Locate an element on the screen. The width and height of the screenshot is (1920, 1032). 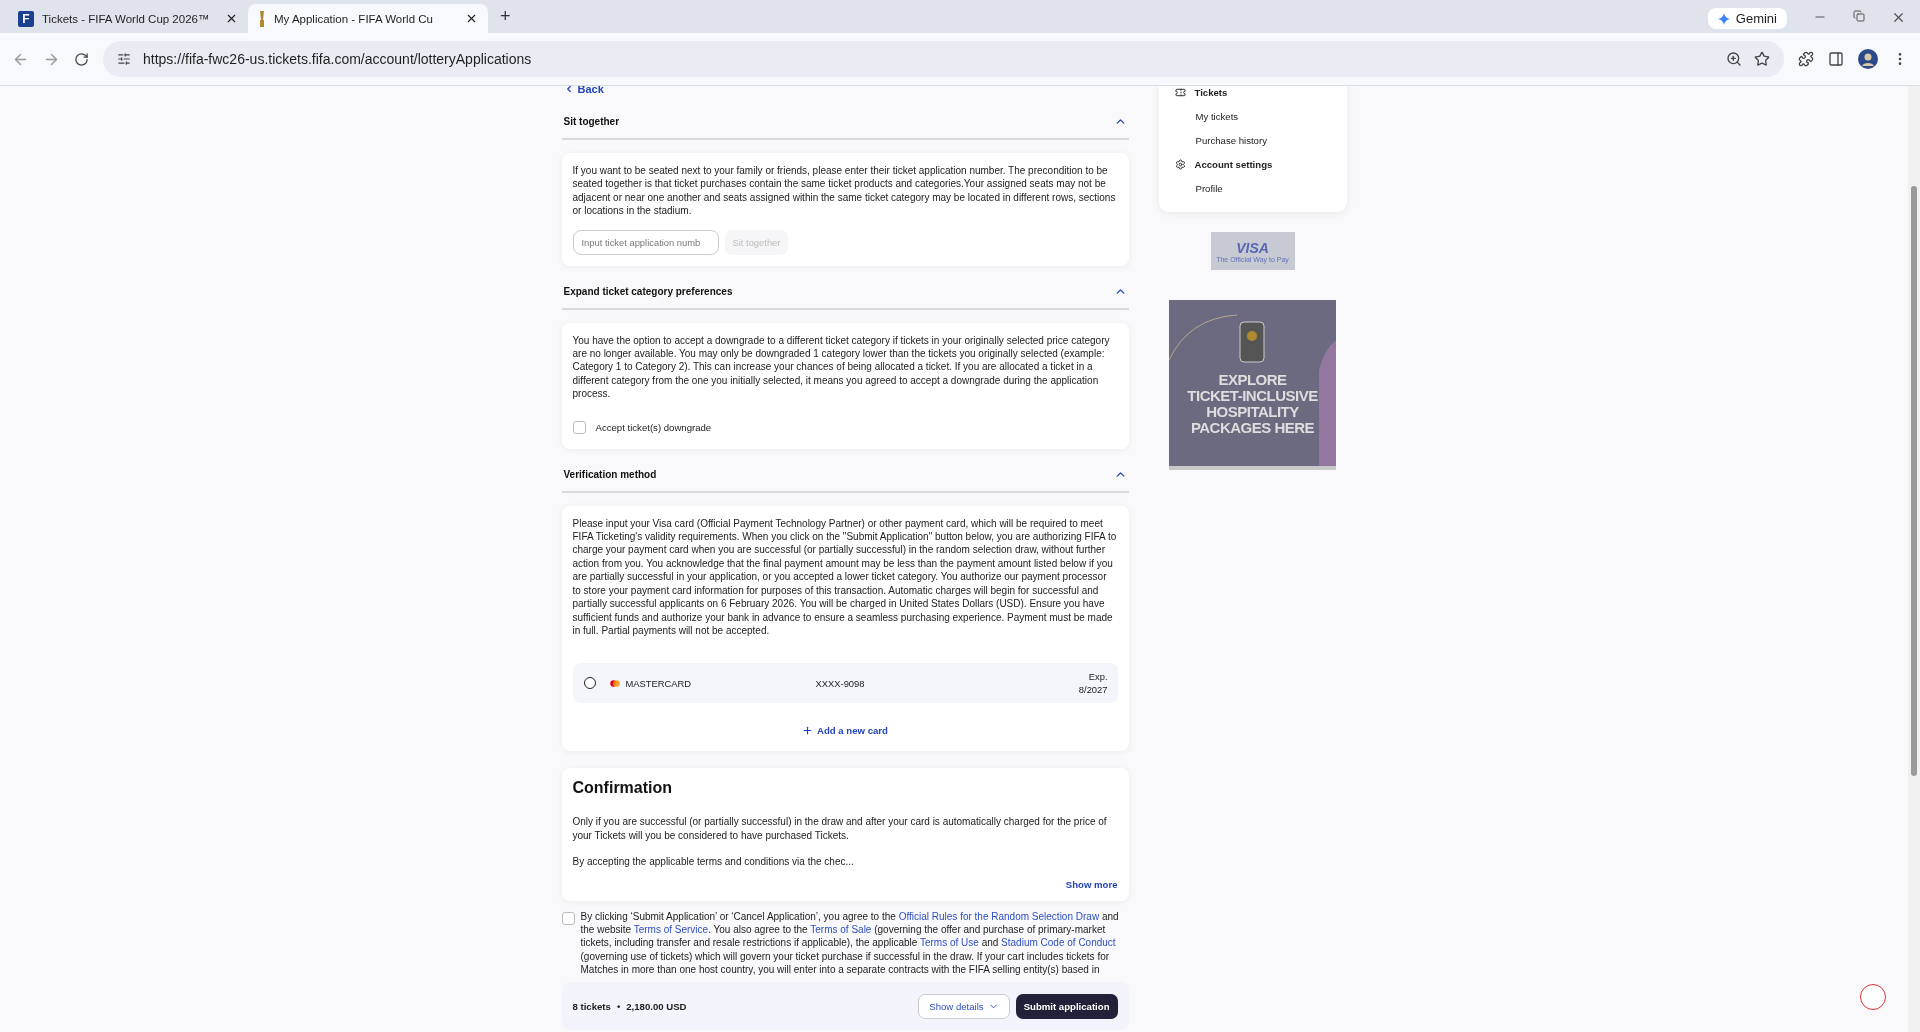
show-details-button: Show details is located at coordinates (964, 1006).